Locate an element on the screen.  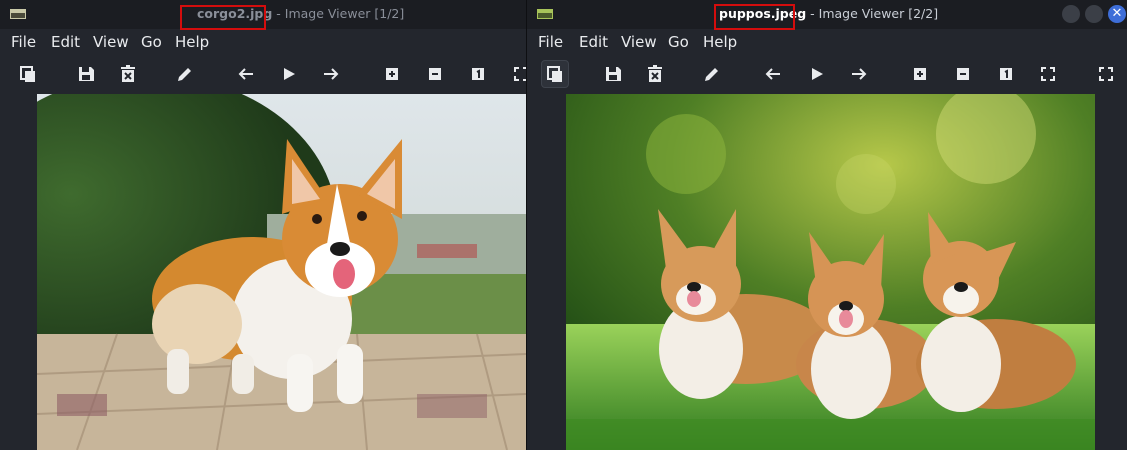
close-button: ✕ is located at coordinates (1117, 14).